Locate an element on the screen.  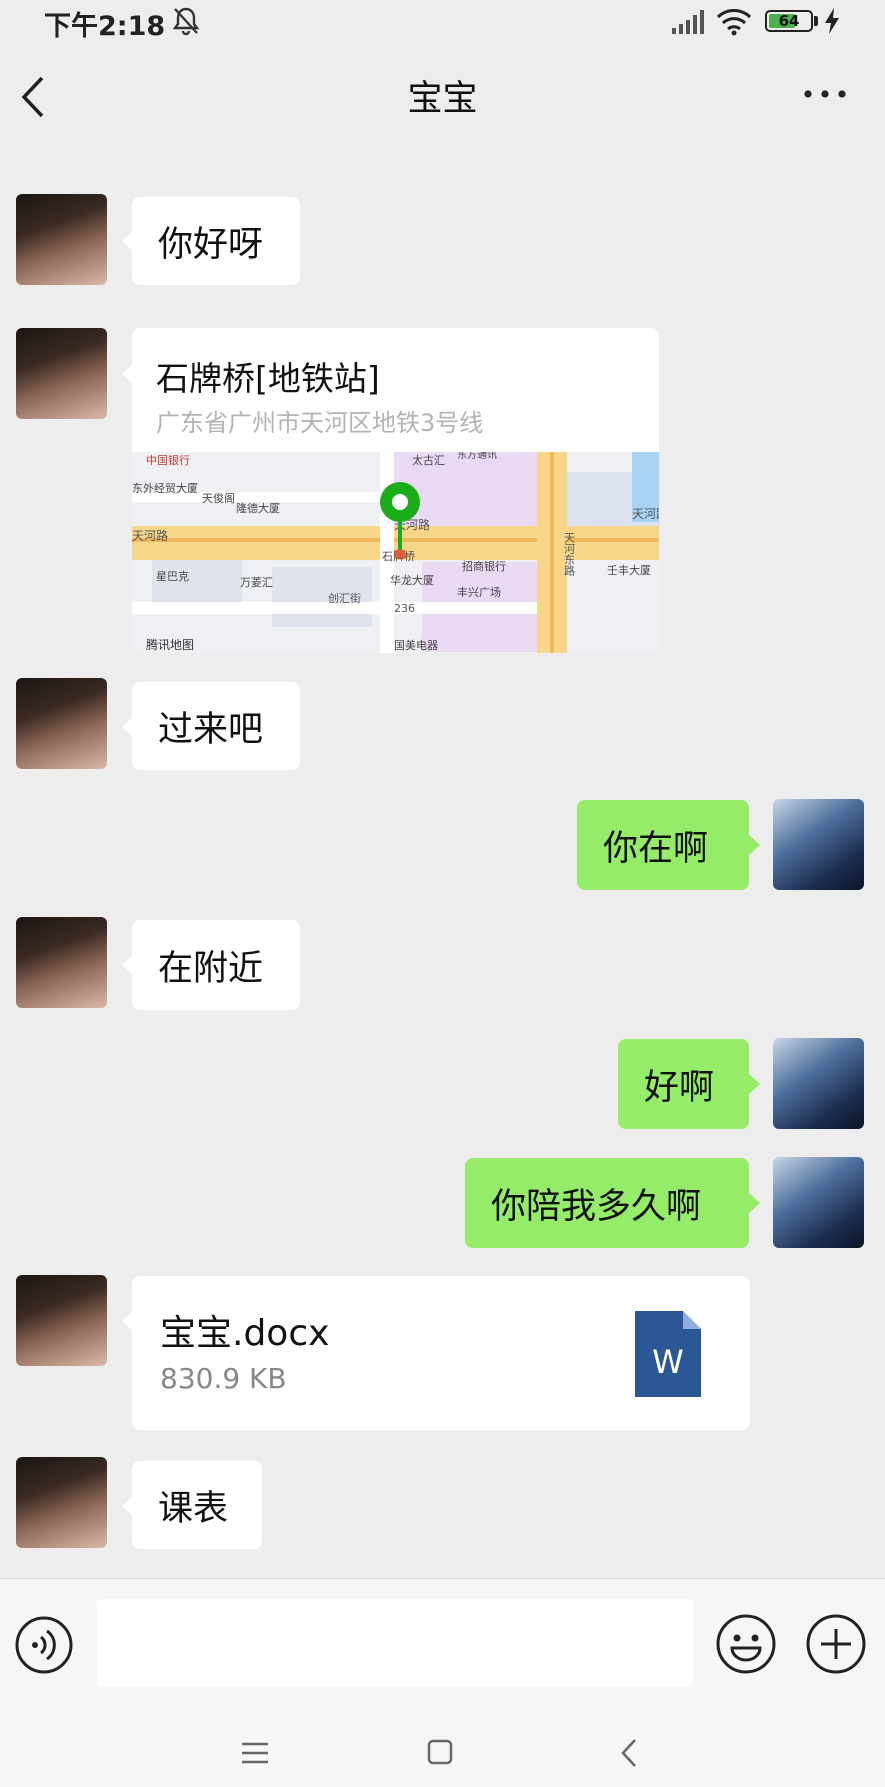
map-label: 东外经贸大厦 is located at coordinates (165, 488).